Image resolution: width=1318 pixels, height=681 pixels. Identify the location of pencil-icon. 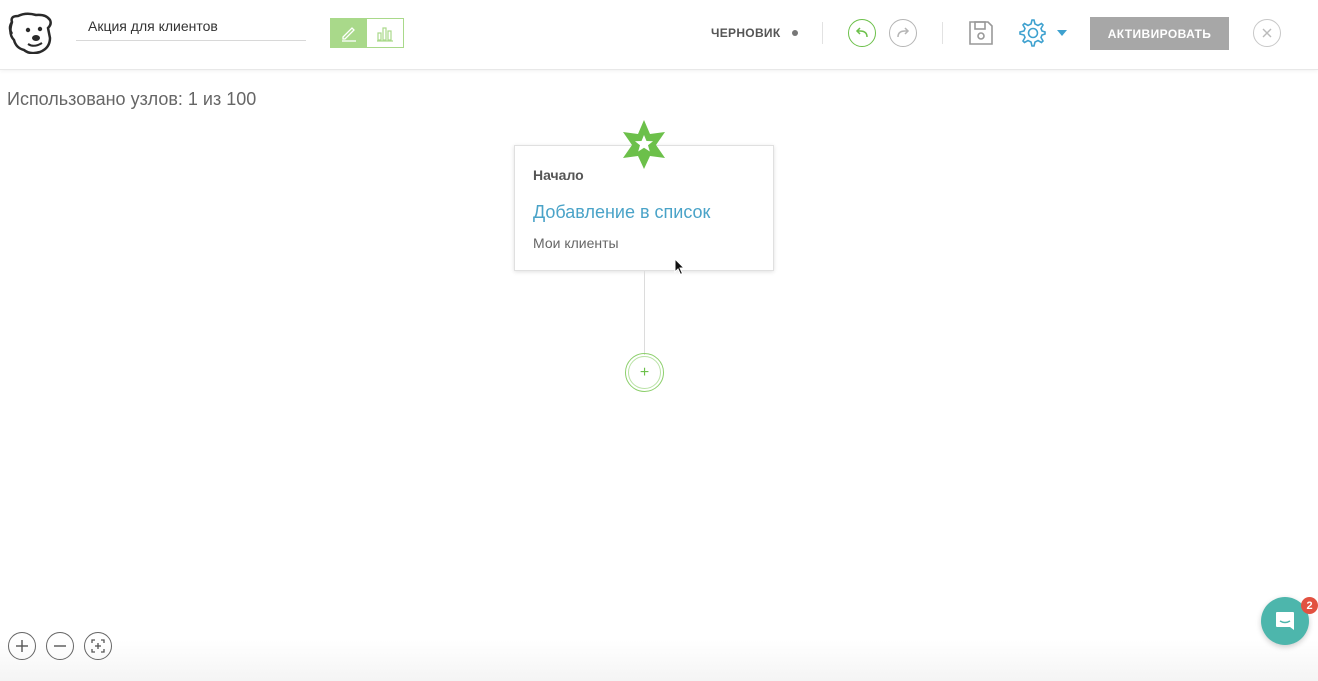
(349, 34).